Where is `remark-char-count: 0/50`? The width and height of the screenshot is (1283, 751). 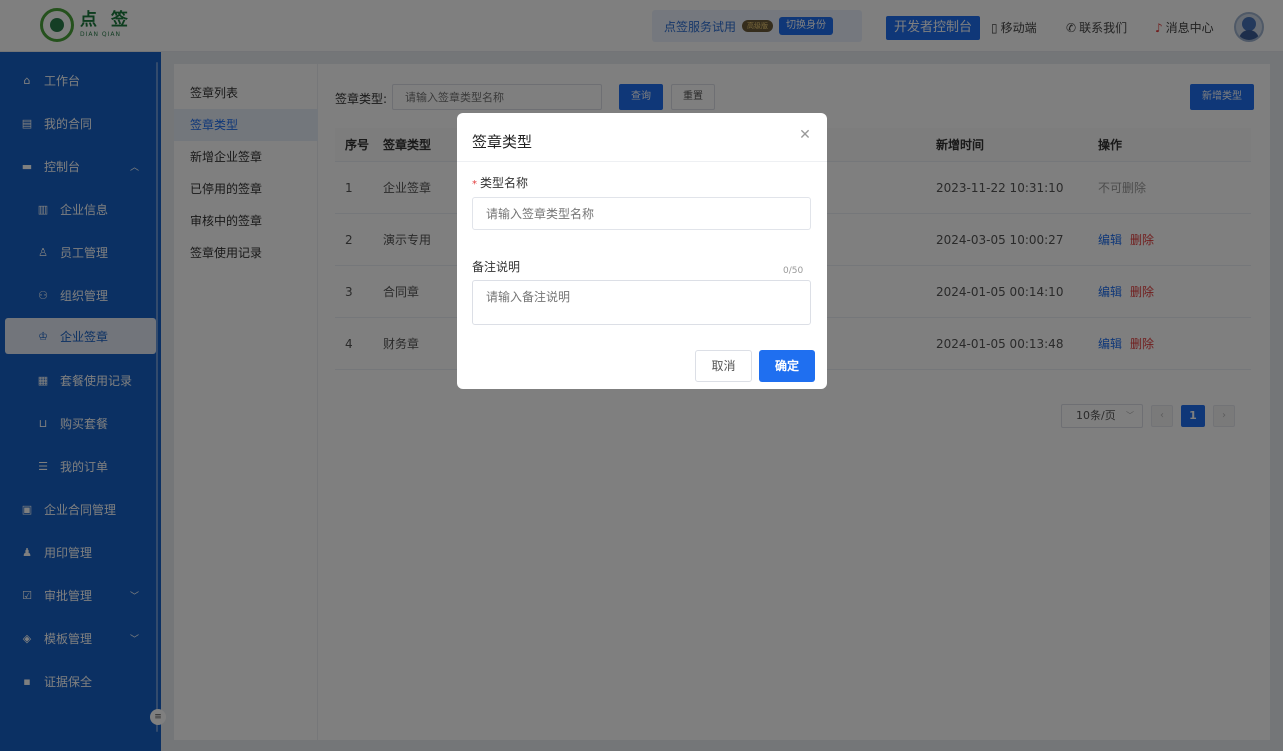
remark-char-count: 0/50 is located at coordinates (793, 271).